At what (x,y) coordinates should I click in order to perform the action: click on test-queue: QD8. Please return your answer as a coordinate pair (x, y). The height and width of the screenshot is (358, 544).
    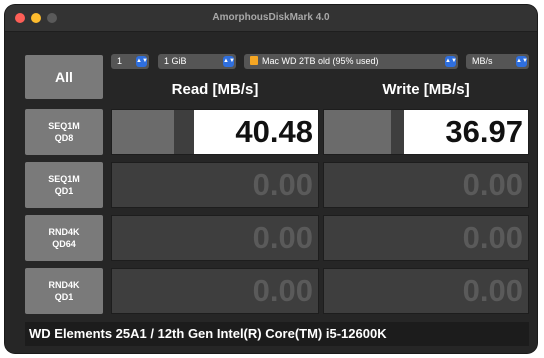
    Looking at the image, I should click on (64, 138).